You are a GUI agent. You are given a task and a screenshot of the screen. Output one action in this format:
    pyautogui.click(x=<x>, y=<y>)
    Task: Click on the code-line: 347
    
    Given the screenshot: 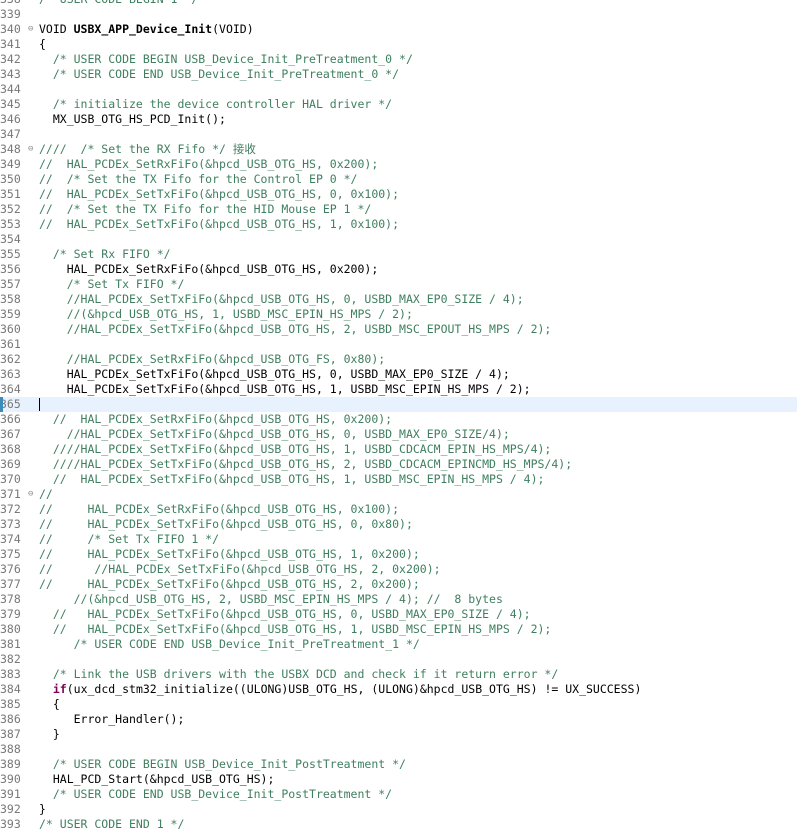 What is the action you would take?
    pyautogui.click(x=398, y=134)
    